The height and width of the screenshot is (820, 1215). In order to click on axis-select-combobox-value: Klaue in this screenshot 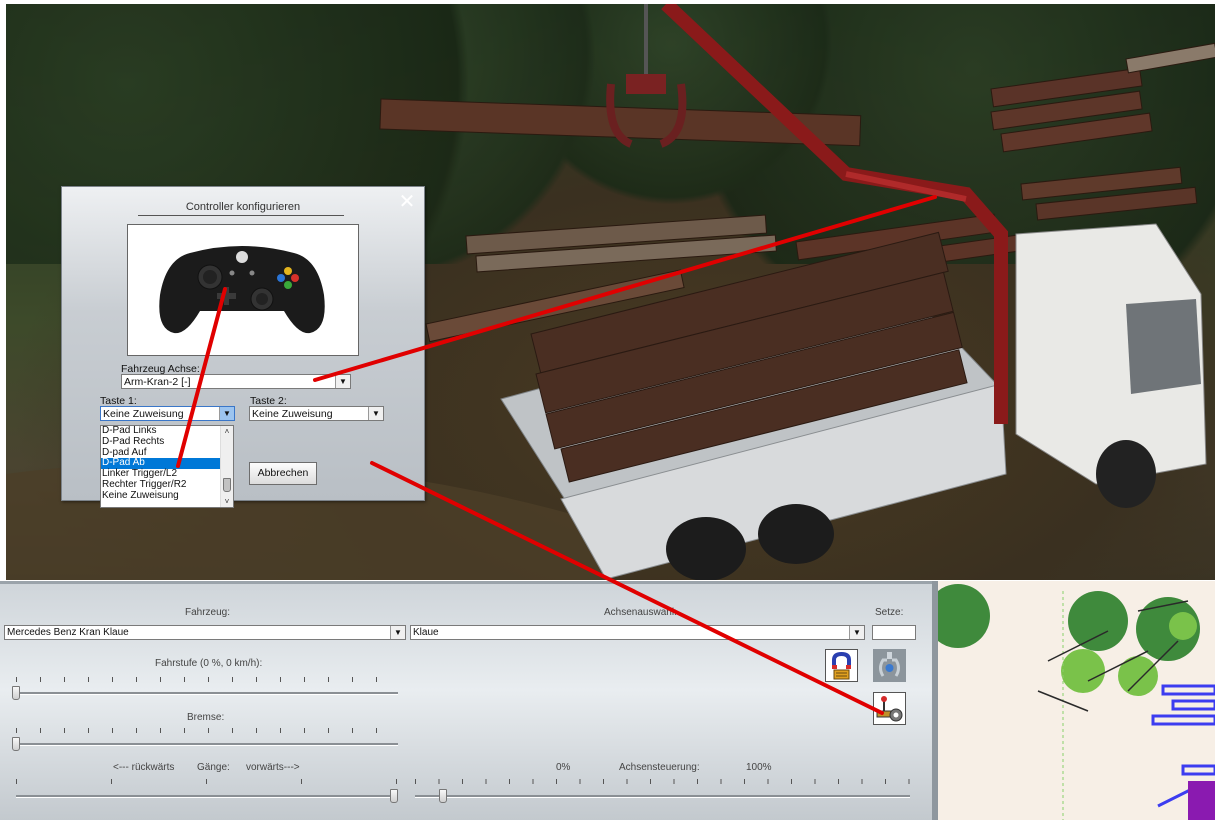, I will do `click(426, 632)`.